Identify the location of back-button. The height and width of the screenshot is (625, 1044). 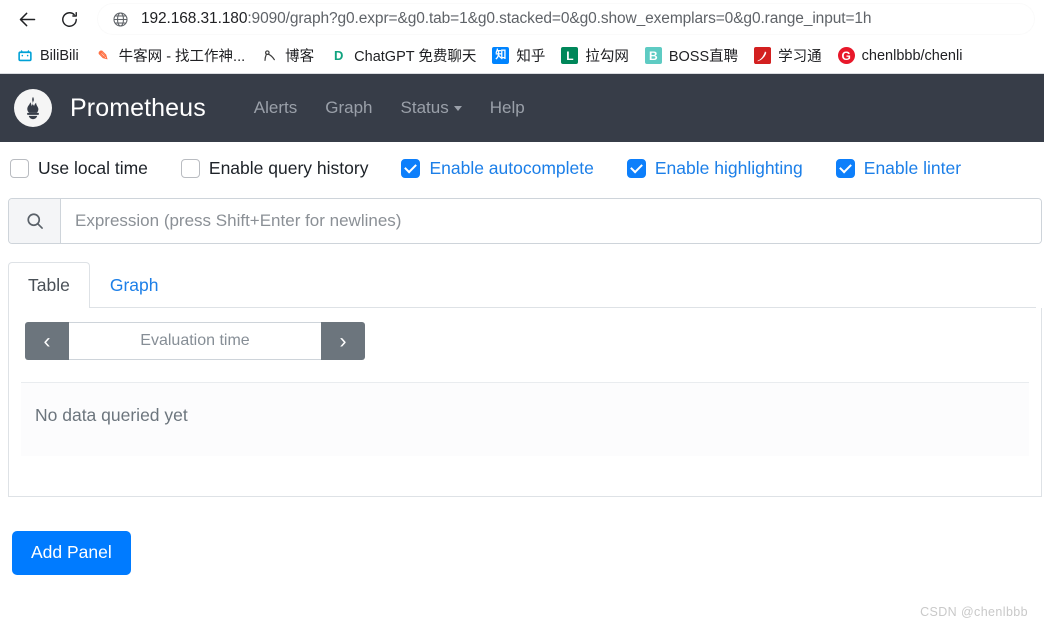
(27, 19).